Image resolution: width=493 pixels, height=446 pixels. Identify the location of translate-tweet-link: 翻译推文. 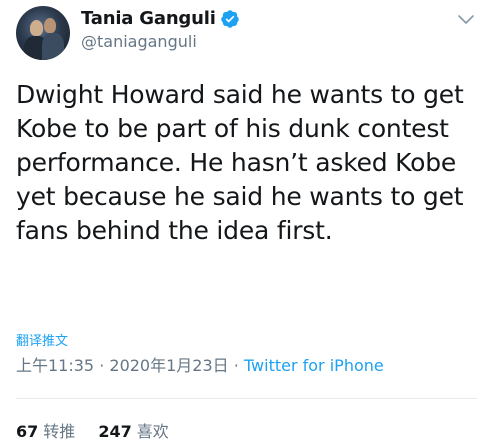
(42, 339).